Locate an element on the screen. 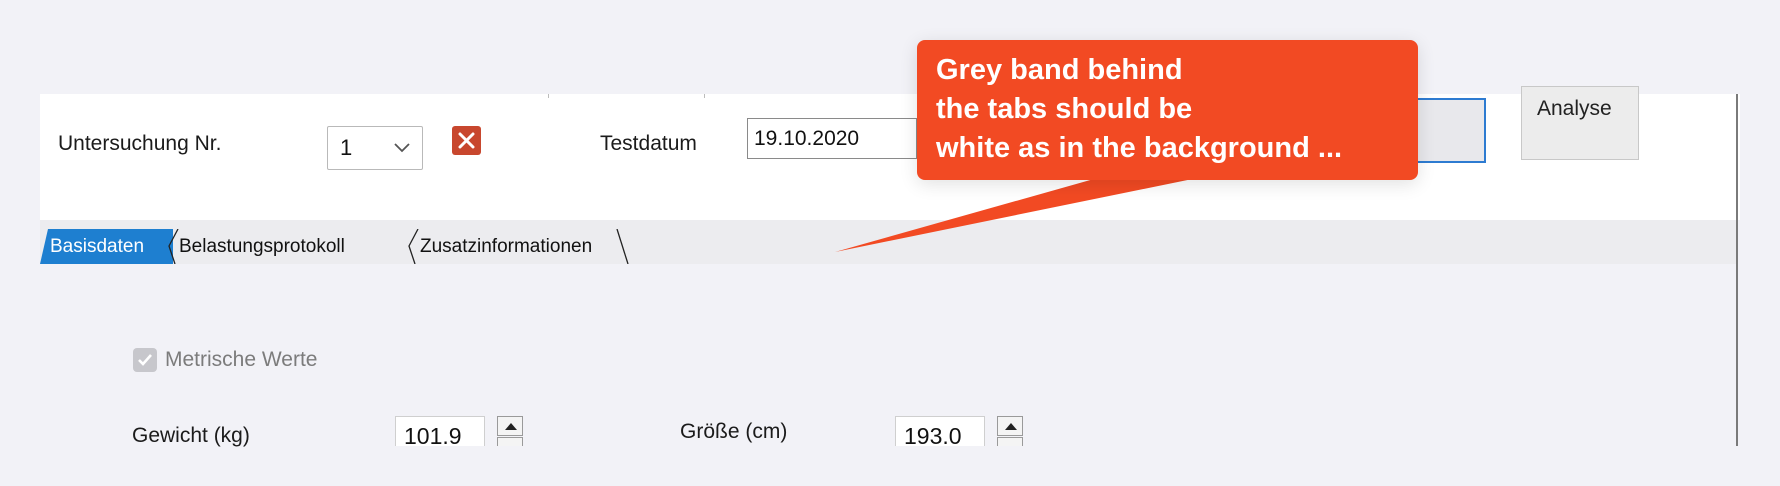  metric-values-checkbox is located at coordinates (145, 360).